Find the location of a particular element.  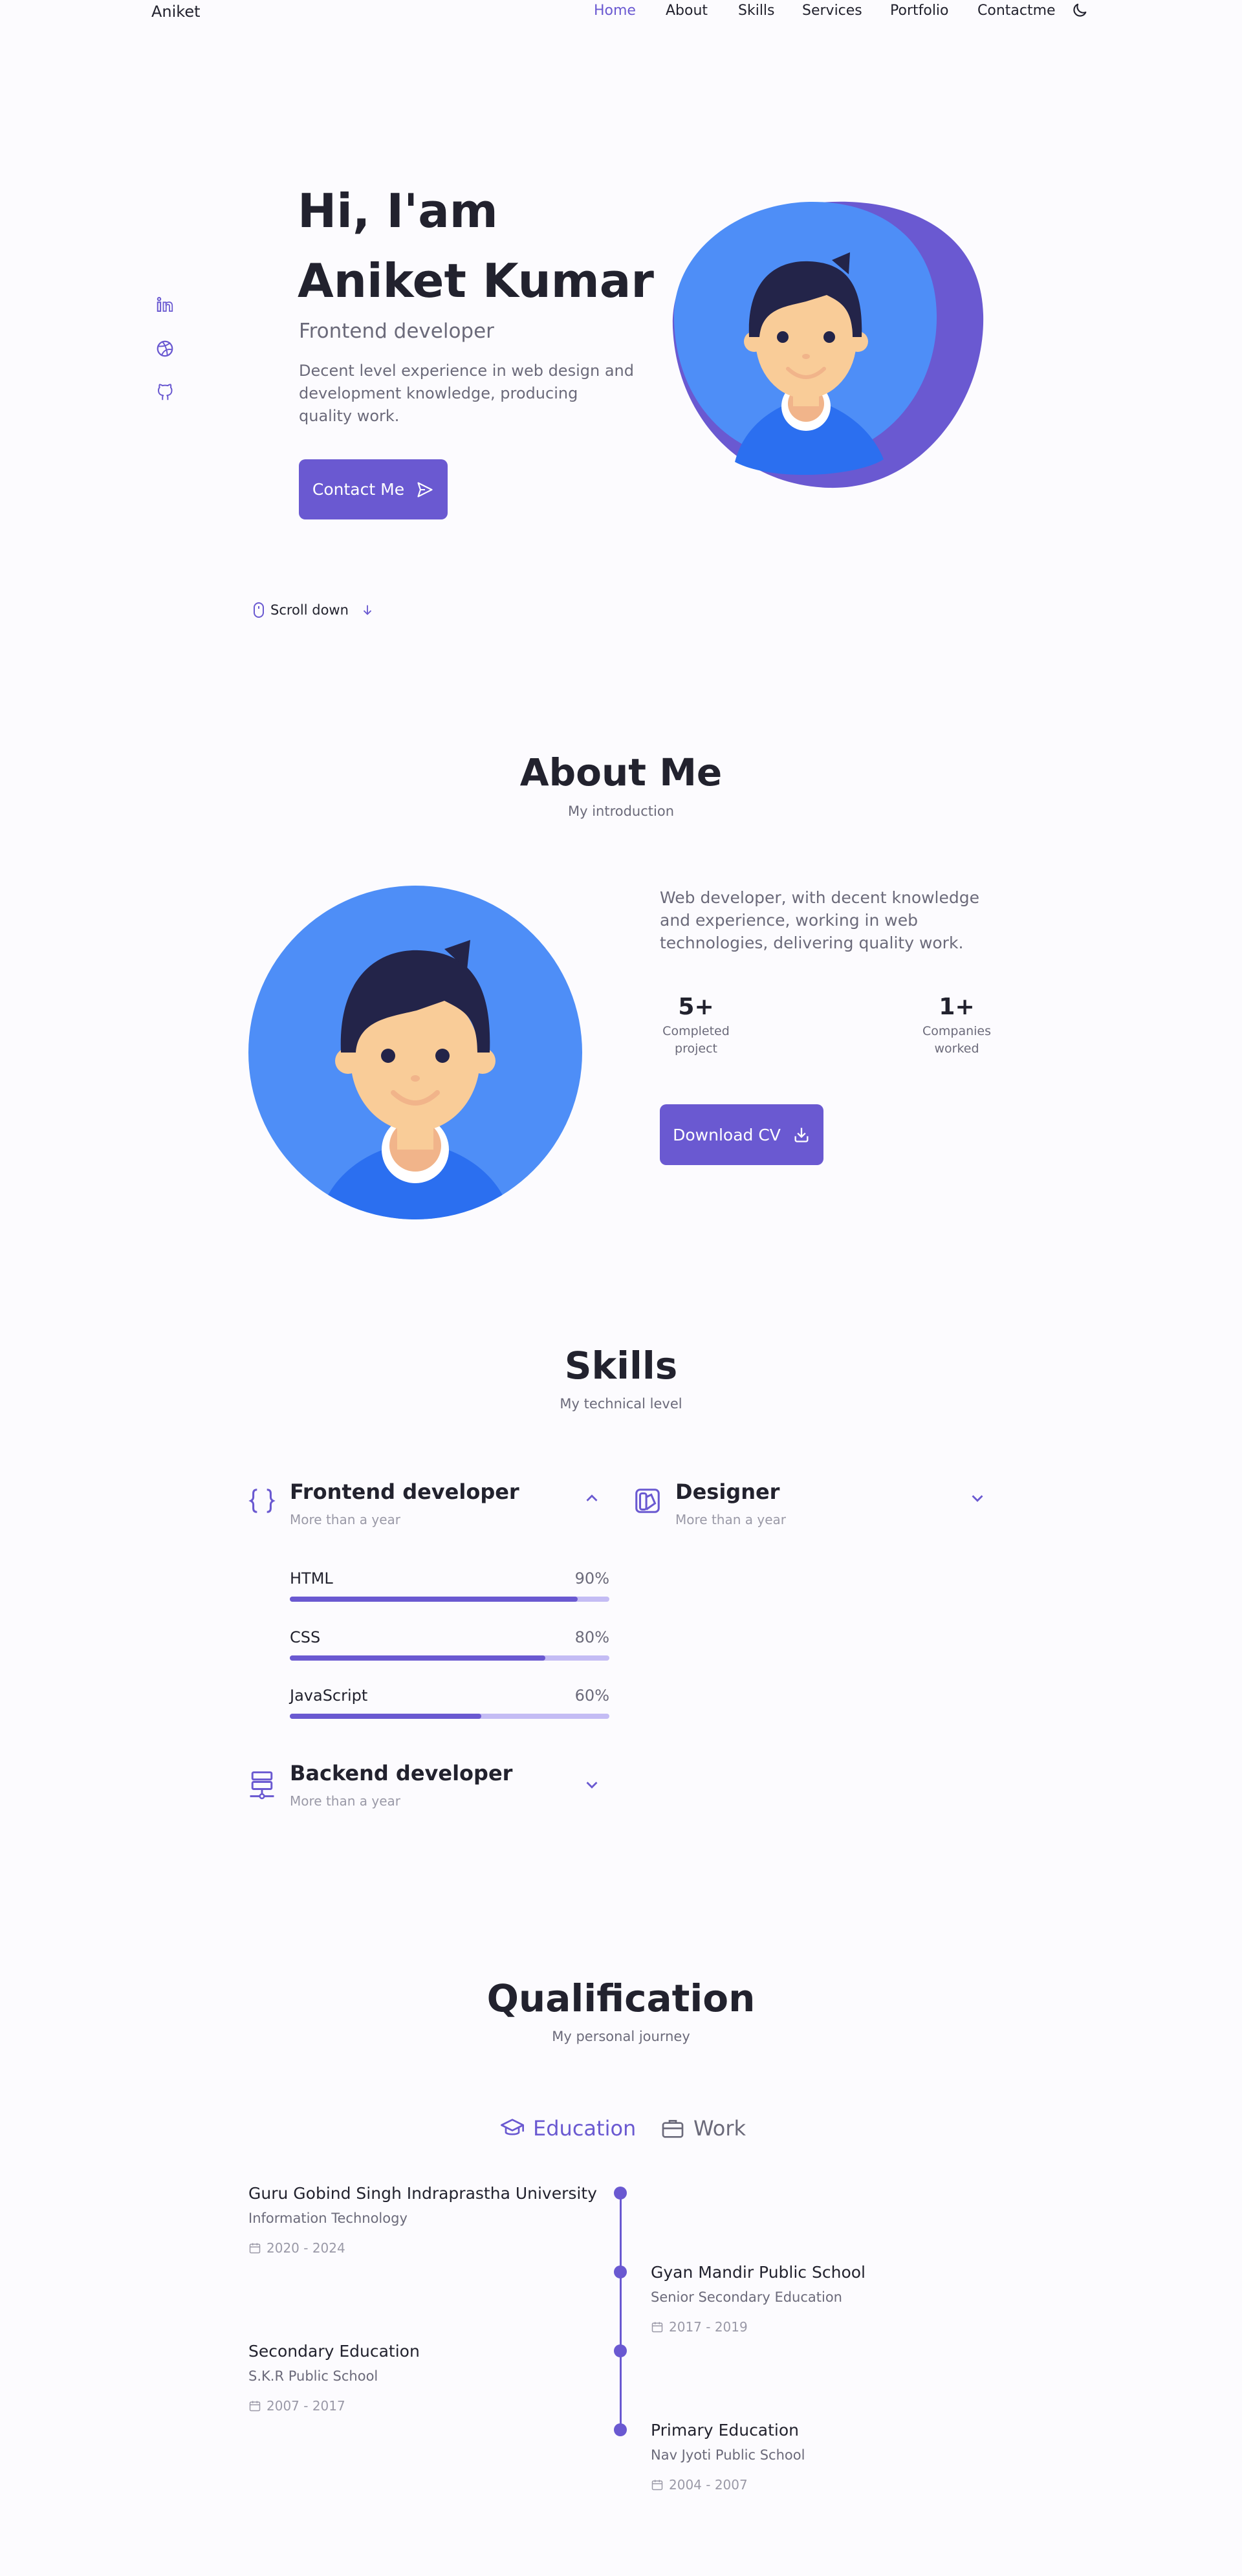

palette-icon is located at coordinates (647, 1501).